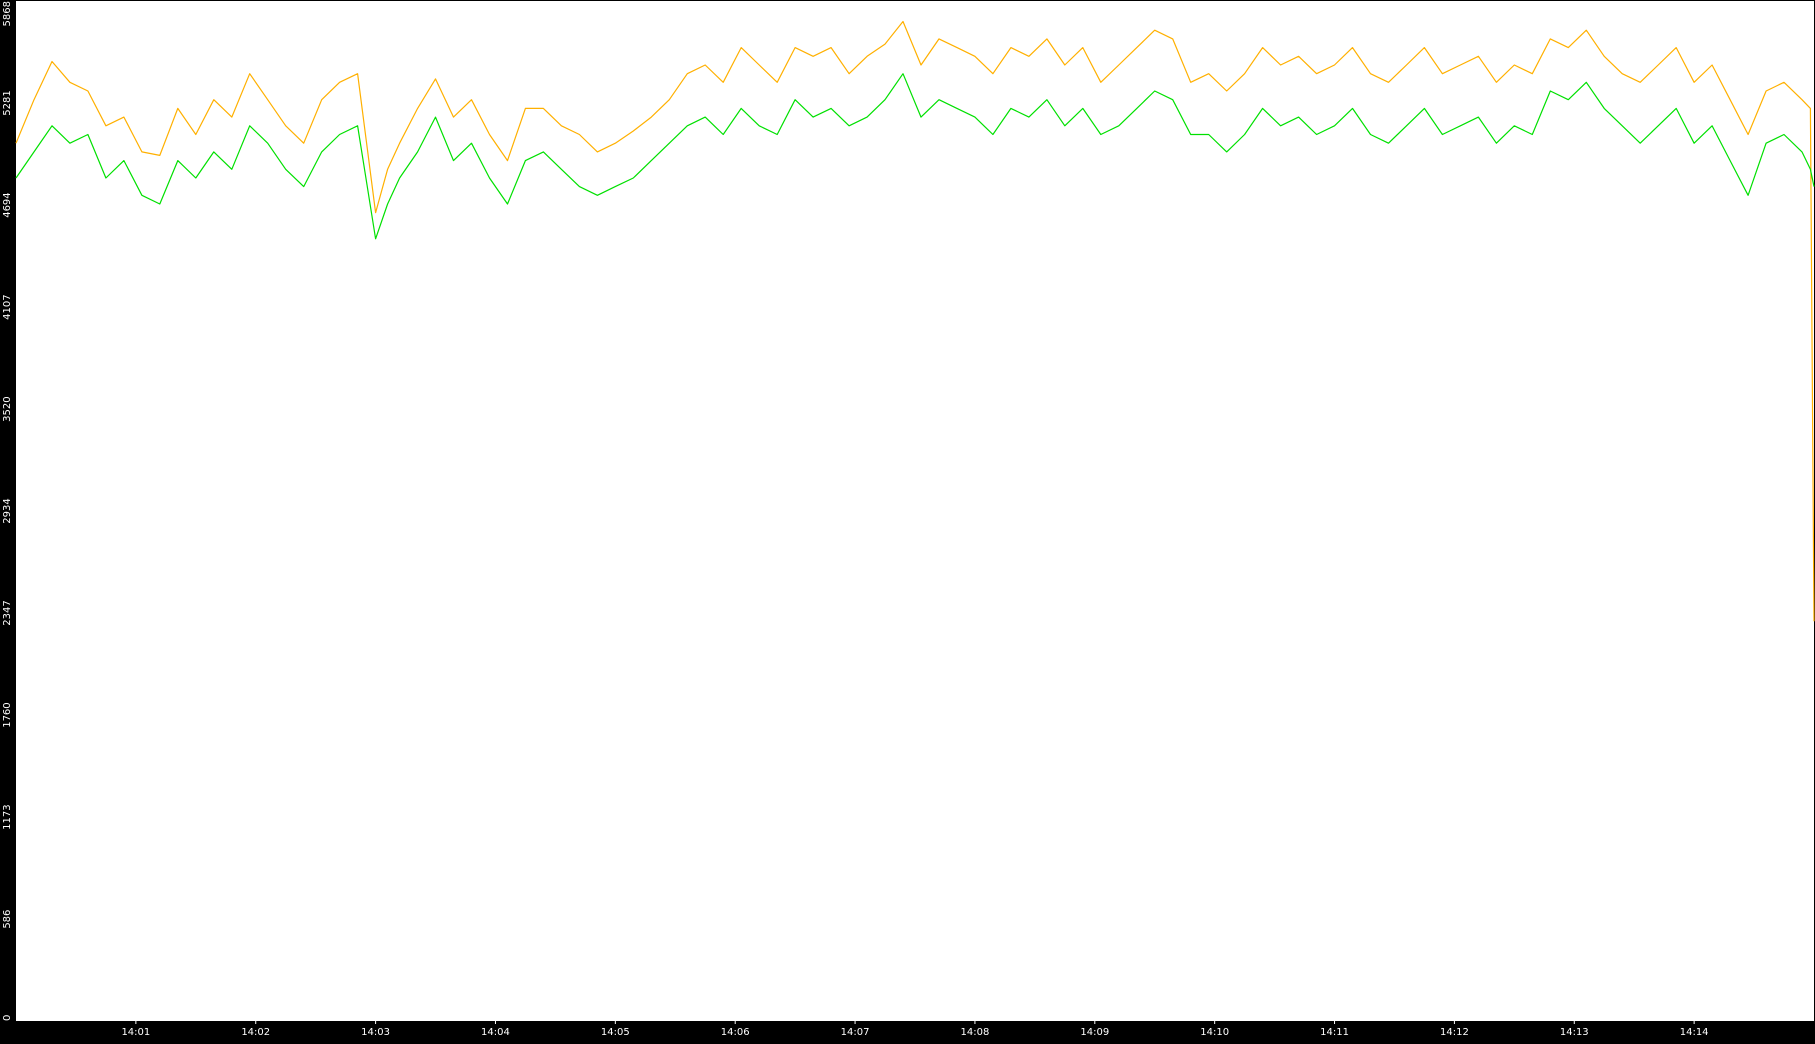 This screenshot has width=1815, height=1044. What do you see at coordinates (7, 816) in the screenshot?
I see `y-tick-label: 1173` at bounding box center [7, 816].